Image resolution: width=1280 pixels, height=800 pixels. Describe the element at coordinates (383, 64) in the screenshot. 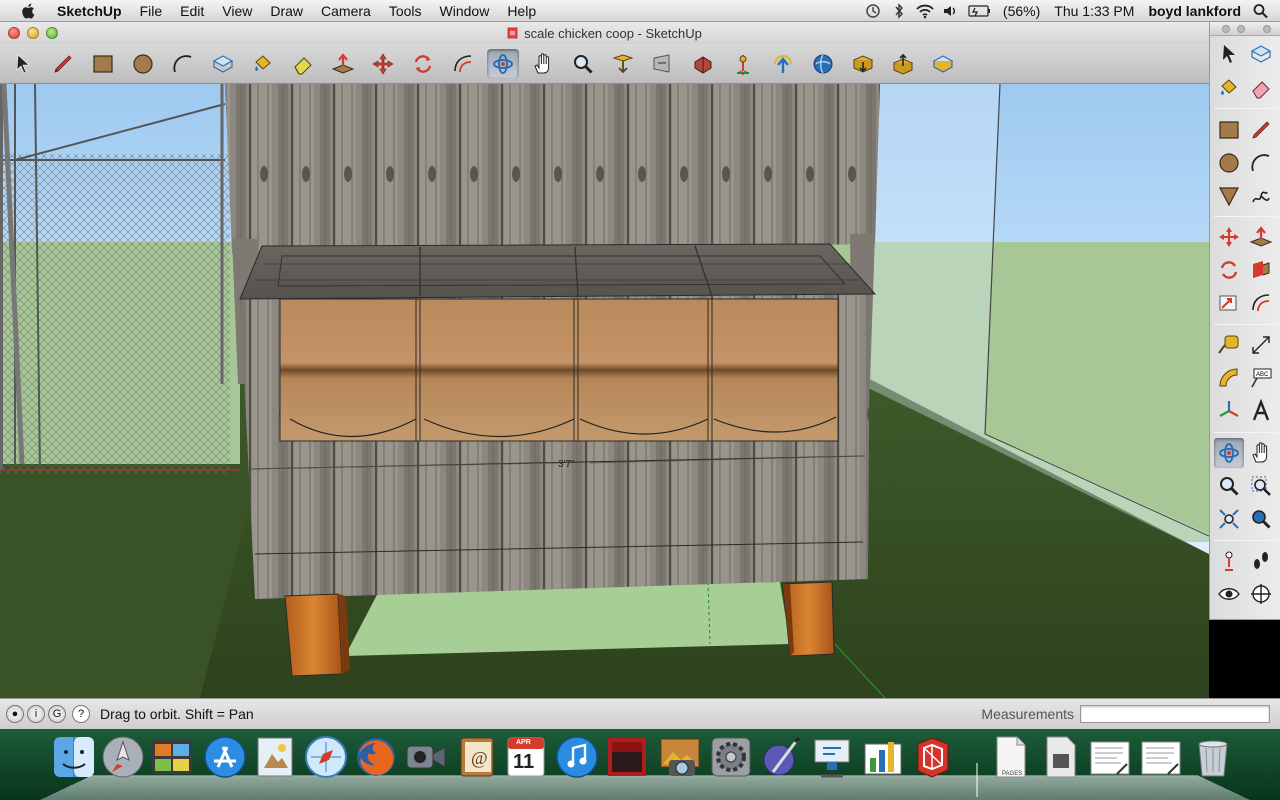

I see `move-button` at that location.